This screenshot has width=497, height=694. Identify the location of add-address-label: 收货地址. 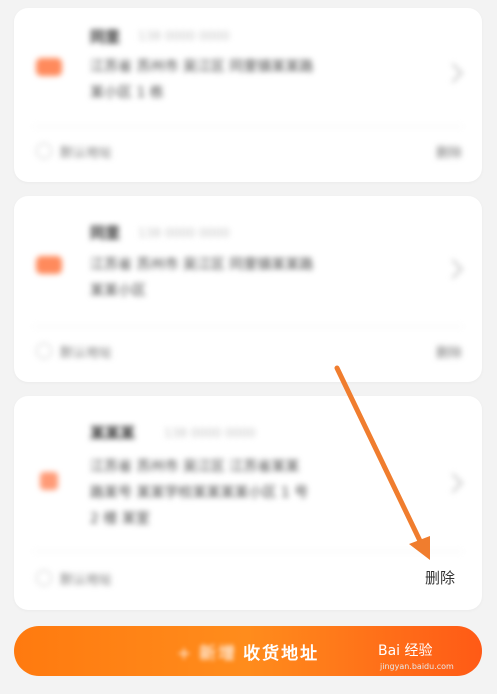
(281, 653).